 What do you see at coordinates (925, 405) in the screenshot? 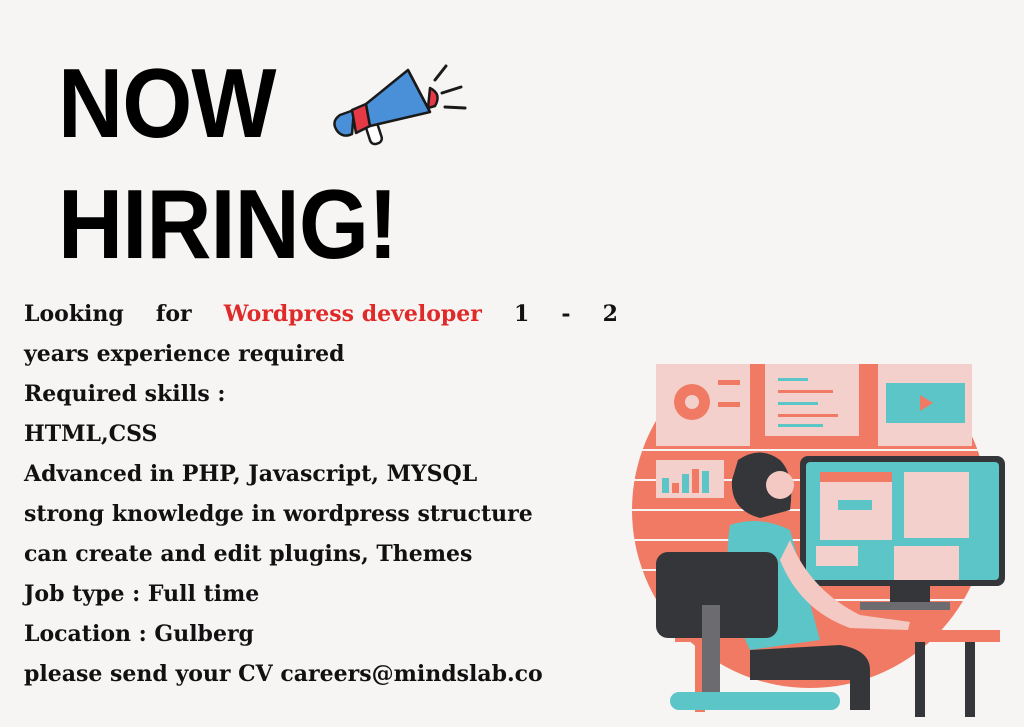
I see `video-panel` at bounding box center [925, 405].